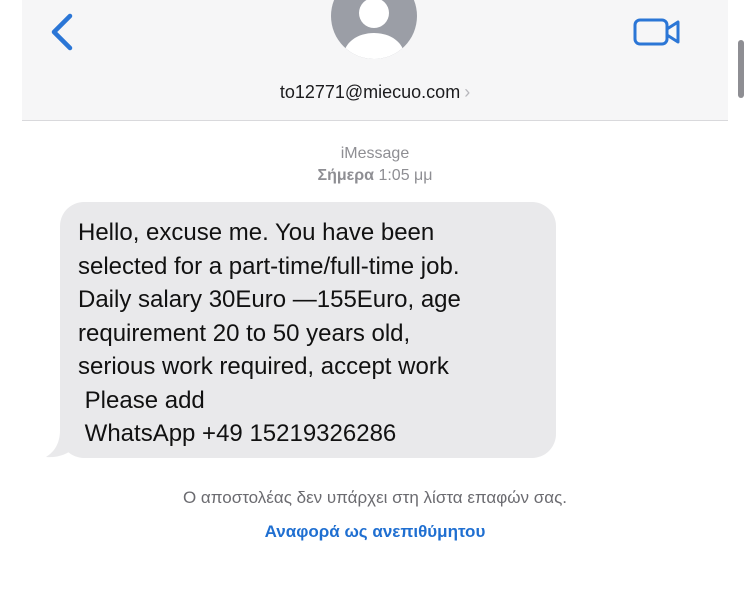 The image size is (750, 591). I want to click on video-camera-icon, so click(656, 32).